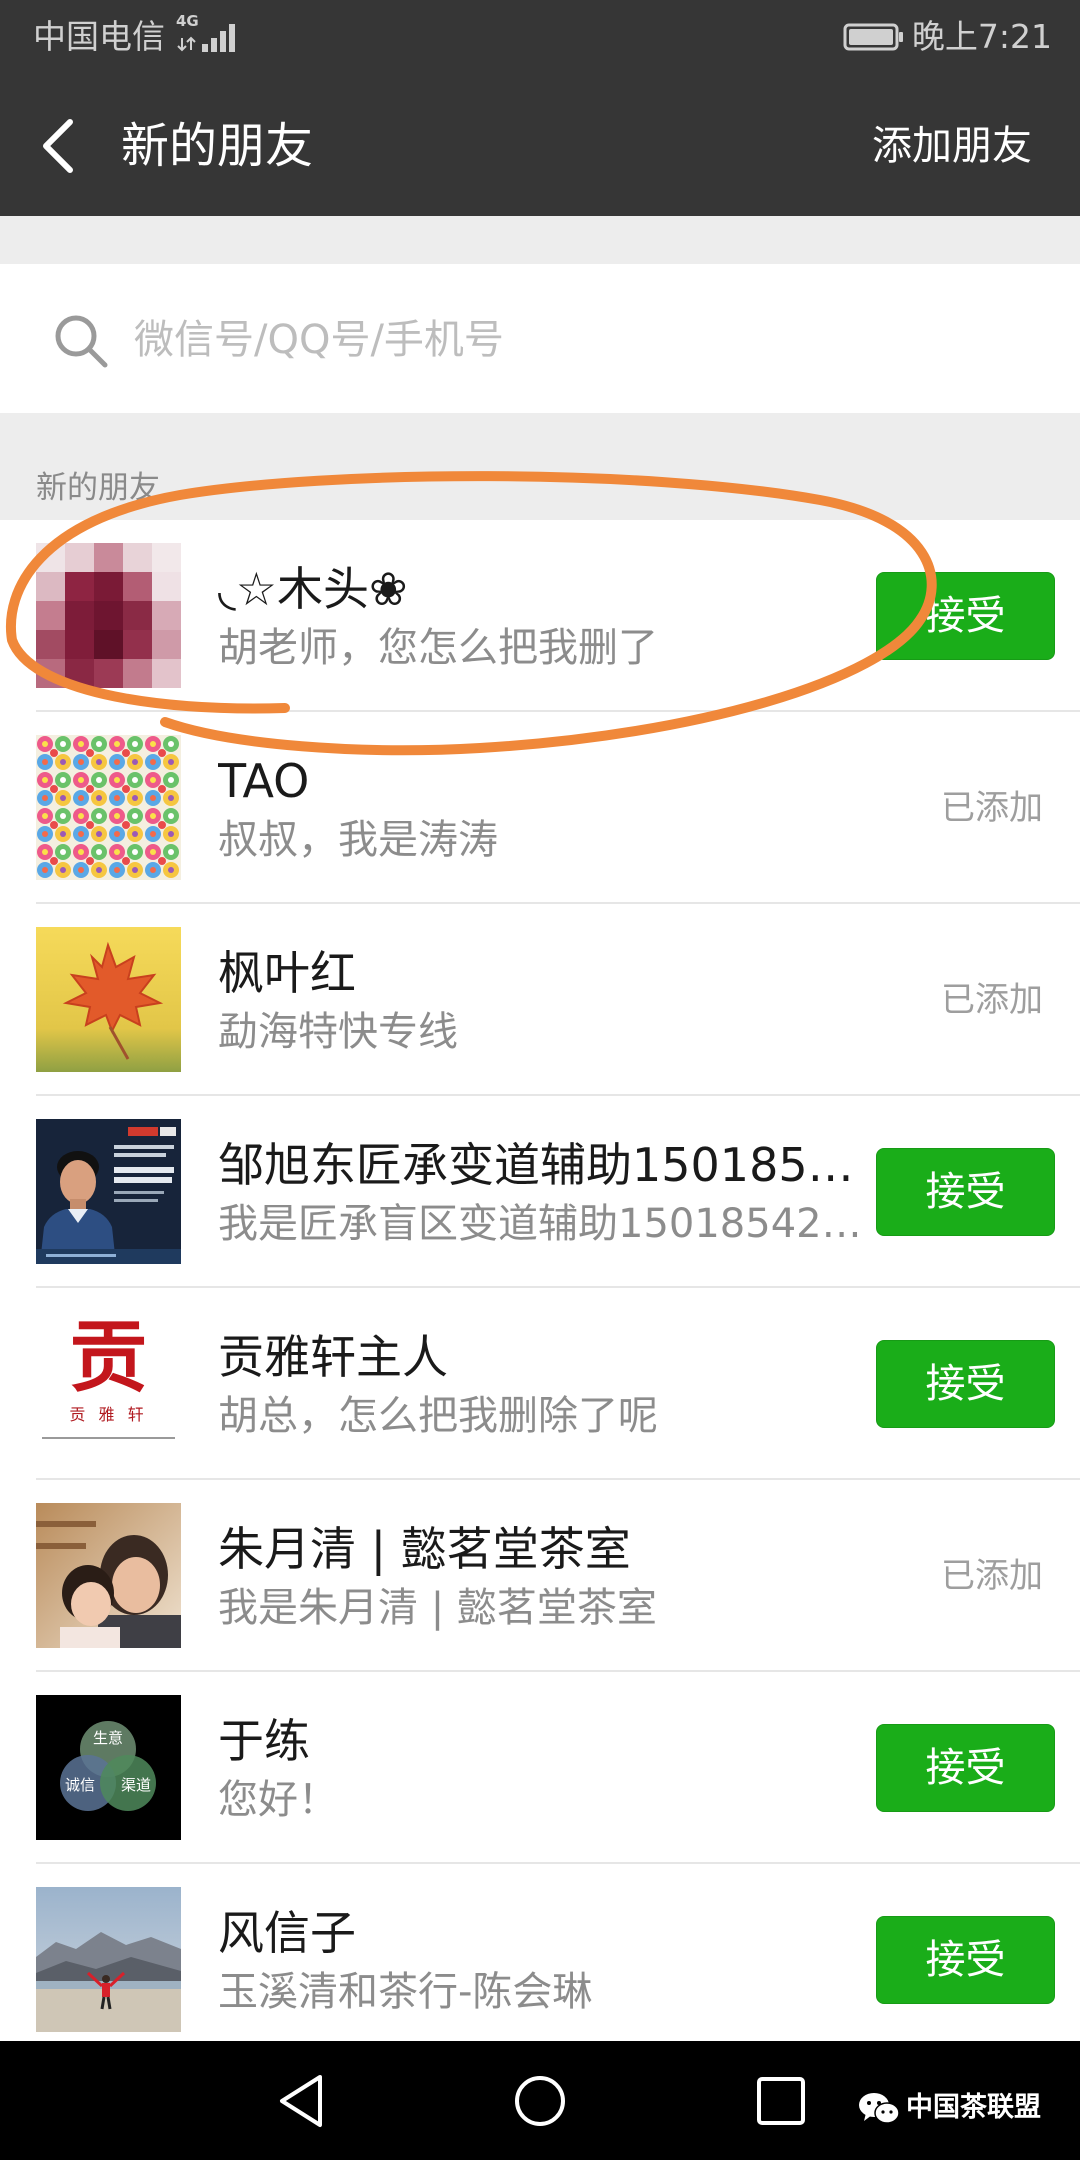  Describe the element at coordinates (540, 616) in the screenshot. I see `friend-row: ◟☆木头❀ 胡老师，您怎么把我删了 接受` at that location.